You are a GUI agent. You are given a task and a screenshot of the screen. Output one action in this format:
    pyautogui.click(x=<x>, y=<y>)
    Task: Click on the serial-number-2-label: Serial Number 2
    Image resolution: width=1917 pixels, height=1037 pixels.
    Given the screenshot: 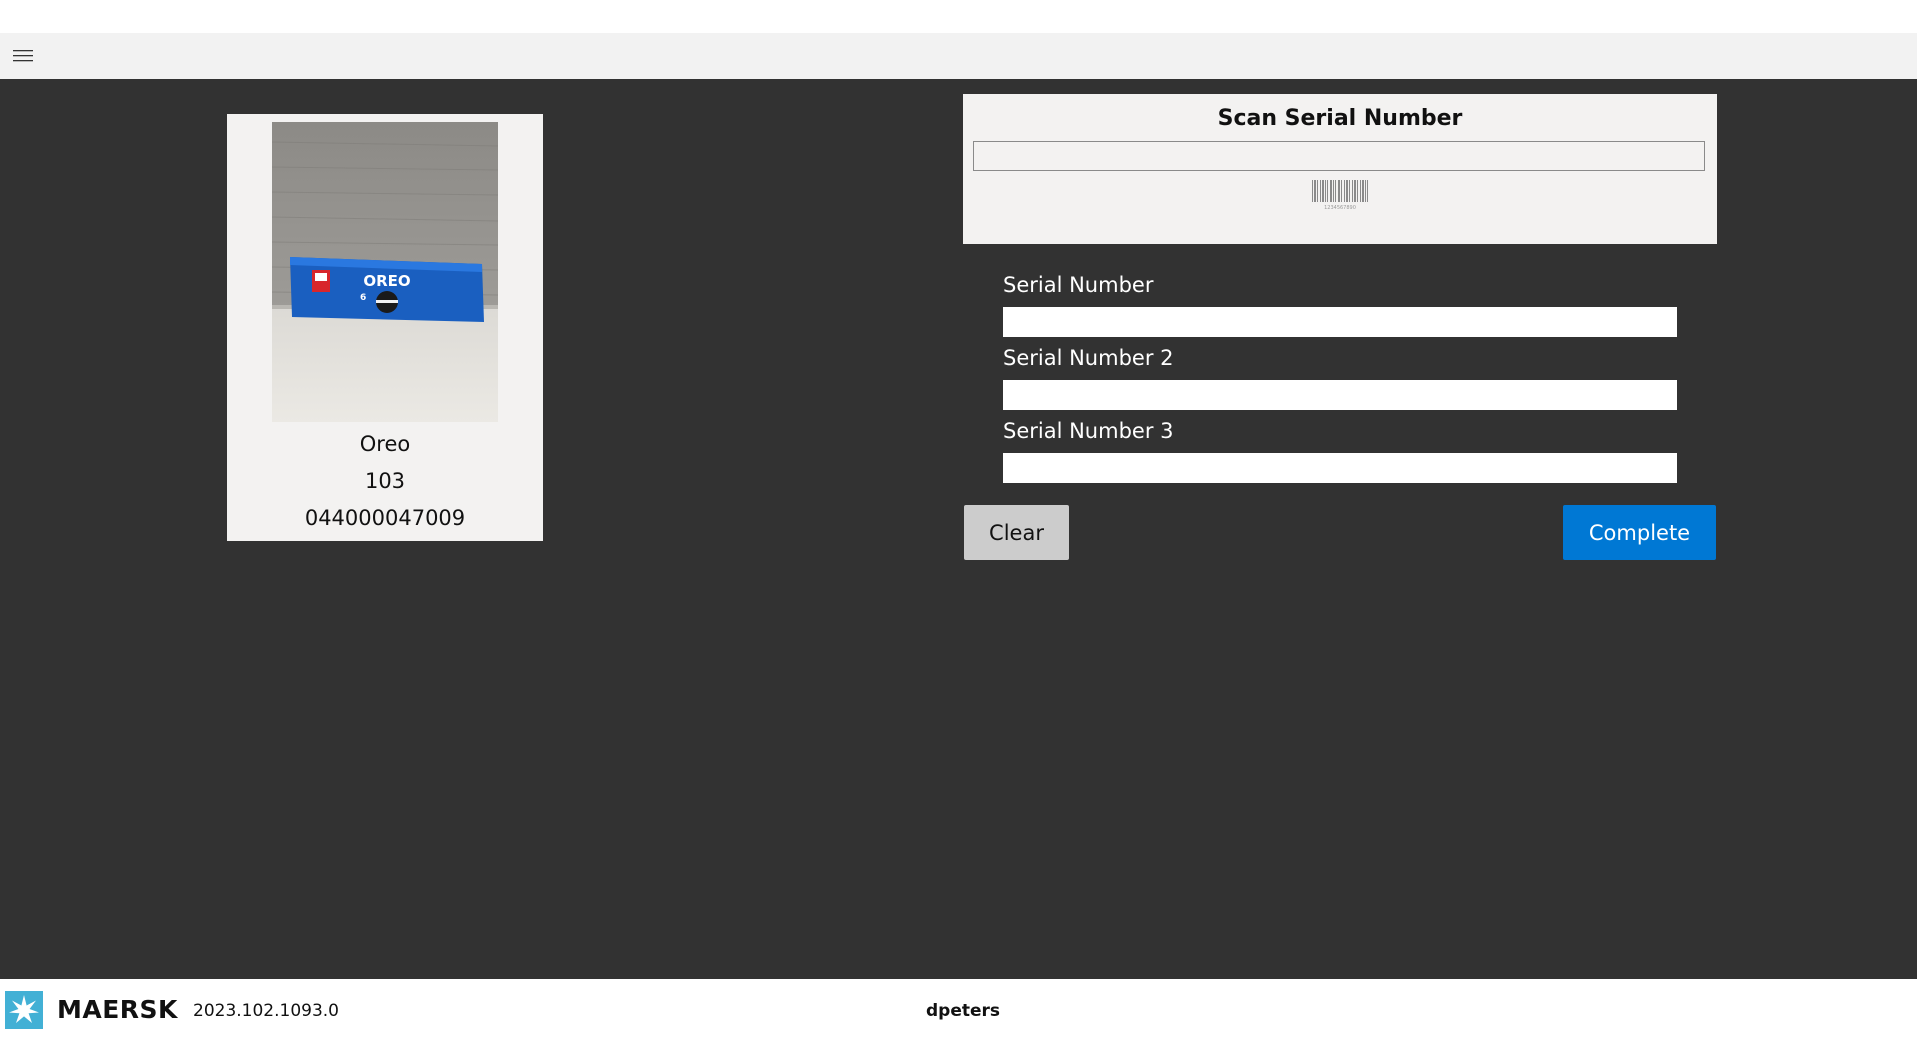 What is the action you would take?
    pyautogui.click(x=1088, y=358)
    